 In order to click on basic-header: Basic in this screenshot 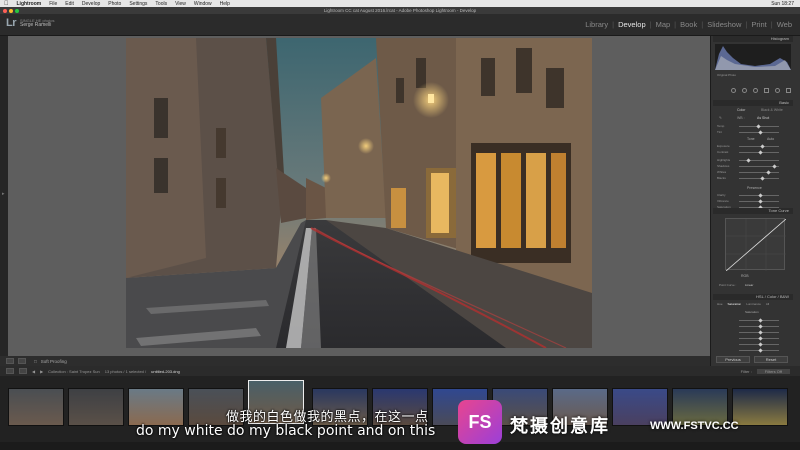, I will do `click(753, 103)`.